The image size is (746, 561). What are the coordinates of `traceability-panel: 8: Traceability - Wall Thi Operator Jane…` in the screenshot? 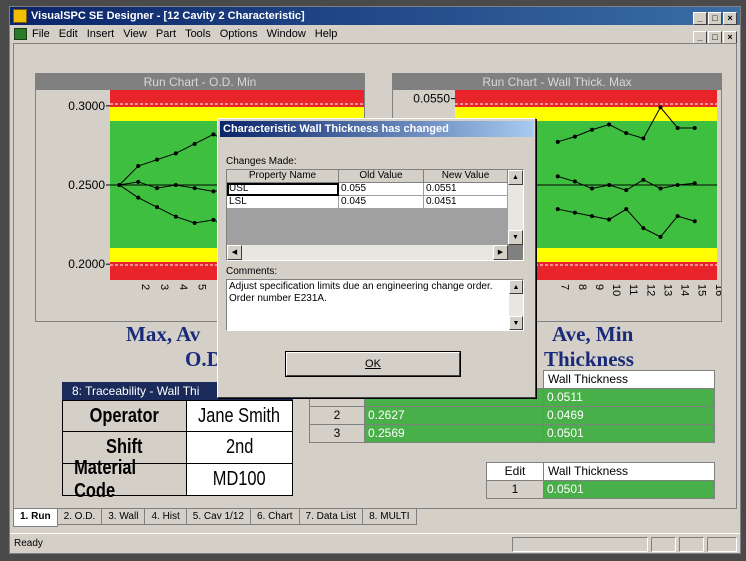 It's located at (177, 442).